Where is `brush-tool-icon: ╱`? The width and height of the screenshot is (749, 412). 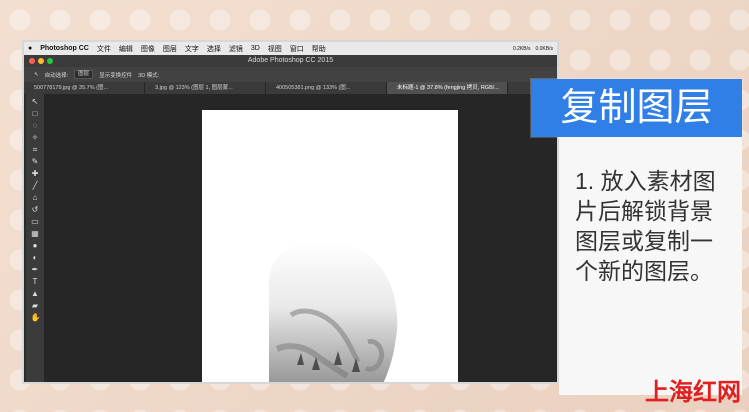
brush-tool-icon: ╱ is located at coordinates (35, 185).